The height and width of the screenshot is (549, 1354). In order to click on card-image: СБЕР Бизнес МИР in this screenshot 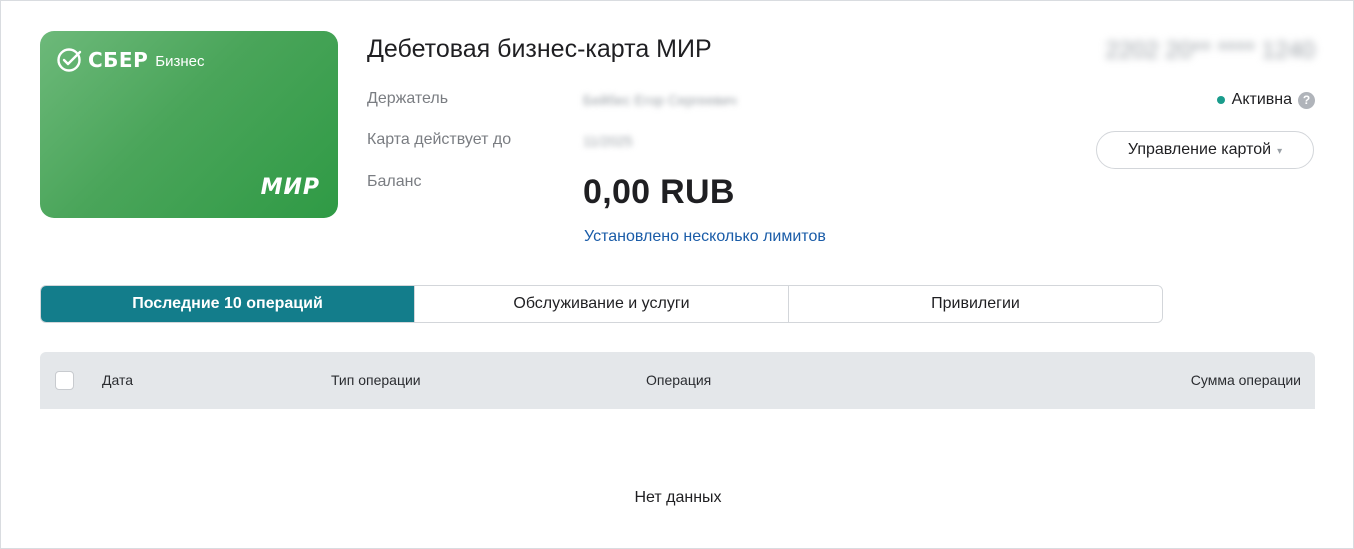, I will do `click(189, 124)`.